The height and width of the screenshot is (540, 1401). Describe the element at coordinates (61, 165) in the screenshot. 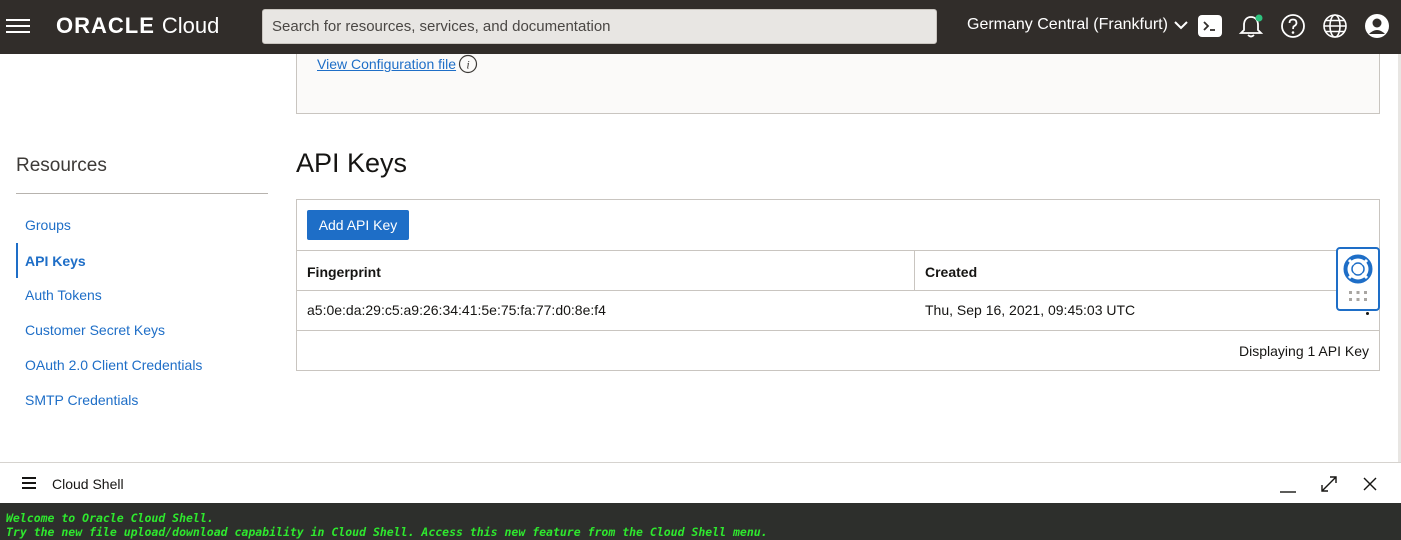

I see `resources-heading: Resources` at that location.